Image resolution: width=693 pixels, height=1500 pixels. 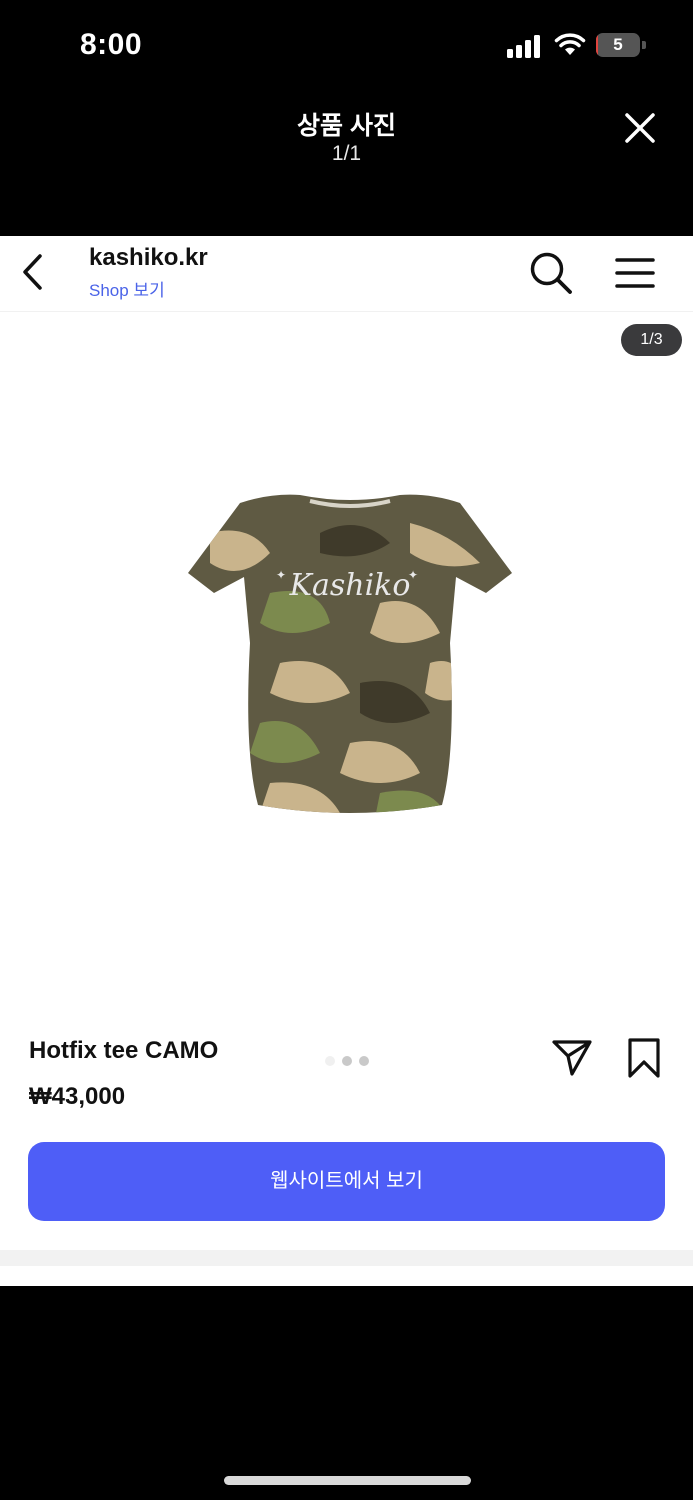 I want to click on hamburger-menu-icon, so click(x=635, y=273).